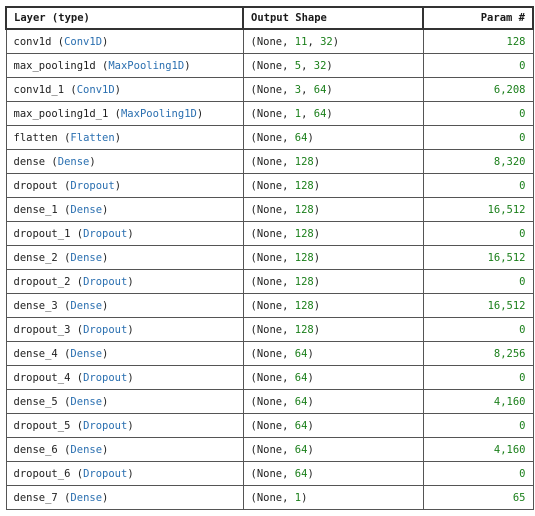  Describe the element at coordinates (478, 41) in the screenshot. I see `param-count-cell: 128` at that location.